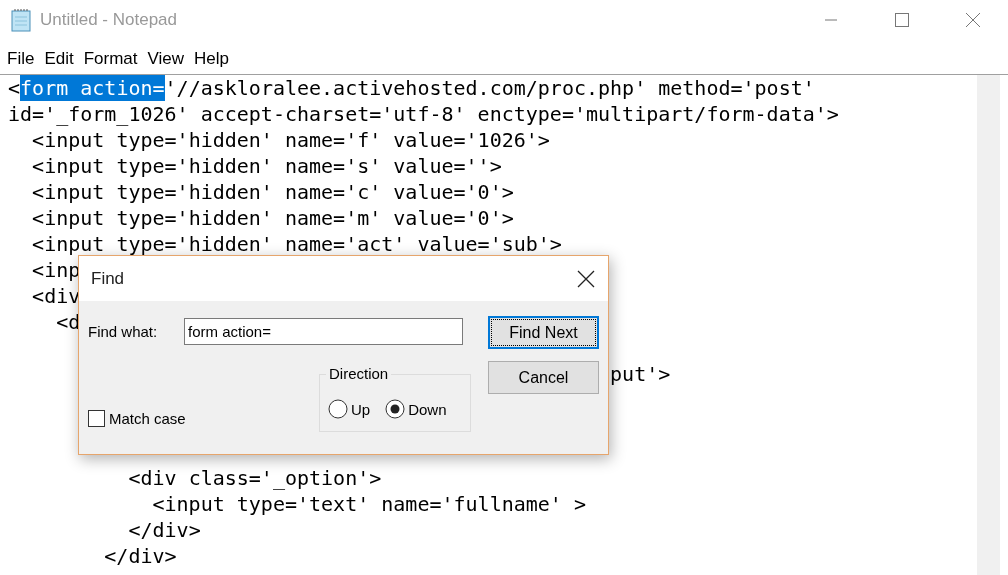 The width and height of the screenshot is (1008, 575). What do you see at coordinates (59, 57) in the screenshot?
I see `menu-item: Edit` at bounding box center [59, 57].